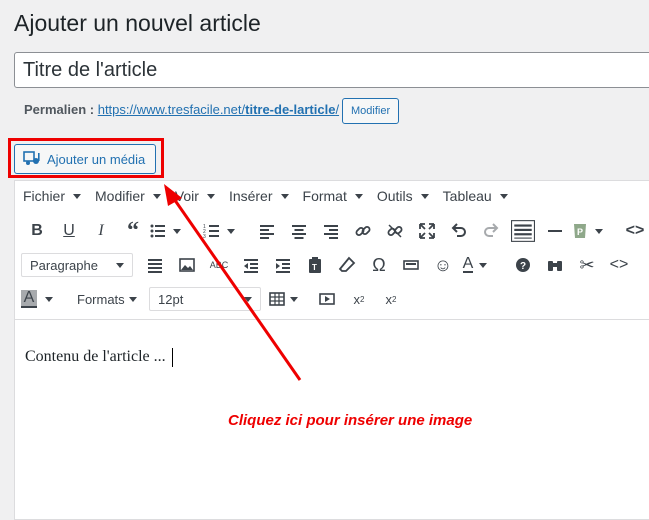 This screenshot has width=649, height=520. What do you see at coordinates (155, 265) in the screenshot?
I see `justify-icon` at bounding box center [155, 265].